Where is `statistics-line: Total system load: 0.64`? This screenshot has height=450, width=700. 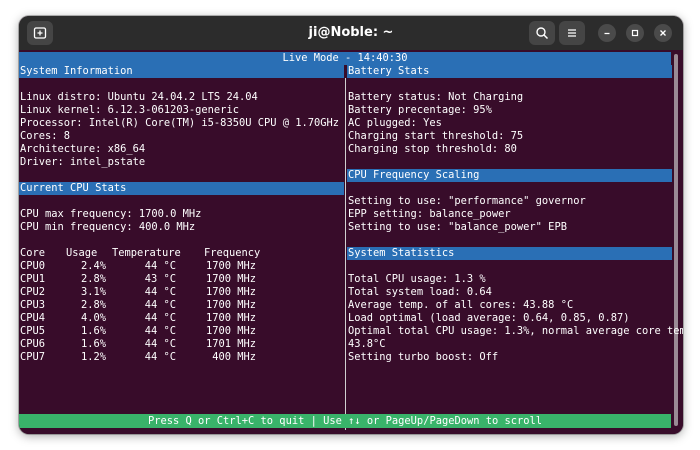 statistics-line: Total system load: 0.64 is located at coordinates (420, 292).